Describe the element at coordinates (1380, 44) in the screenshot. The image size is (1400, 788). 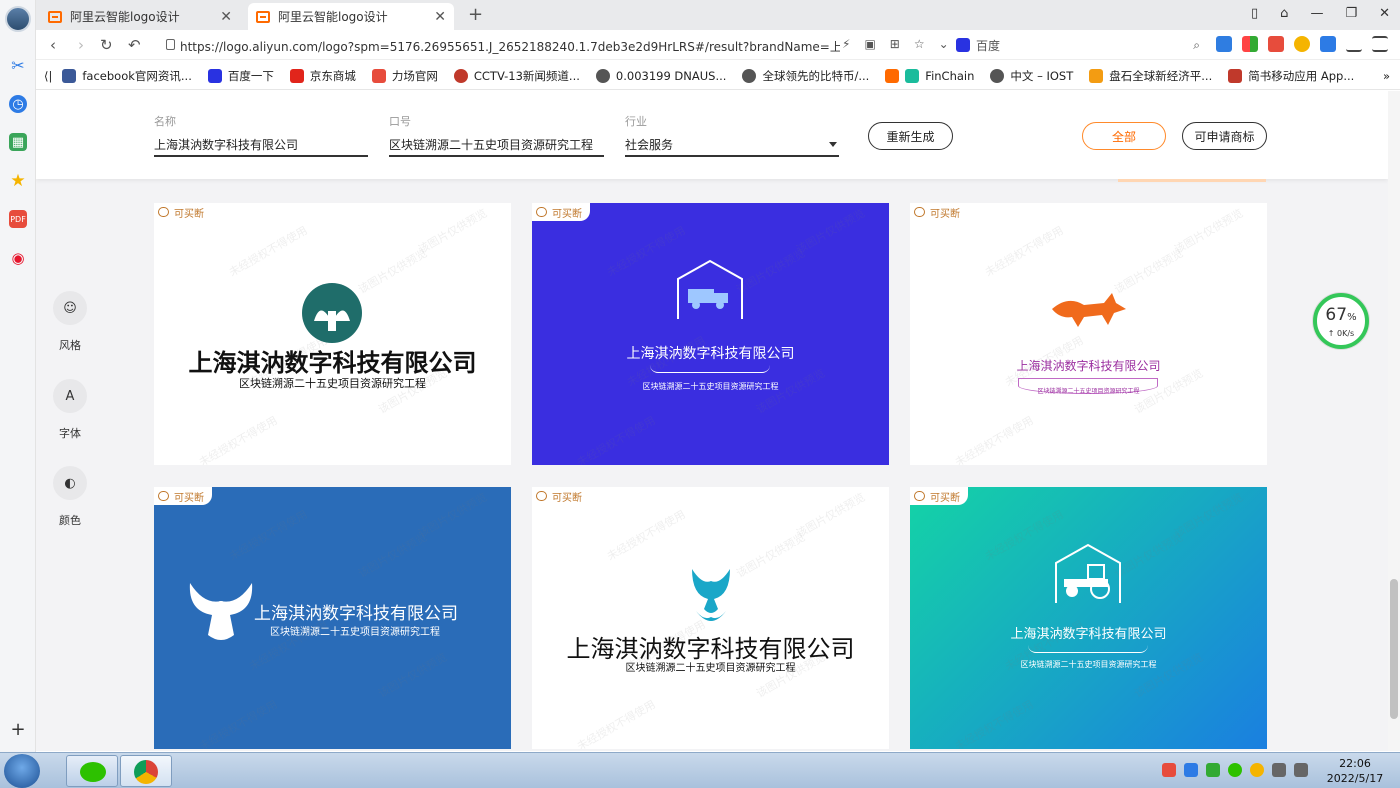
I see `menu-icon` at that location.